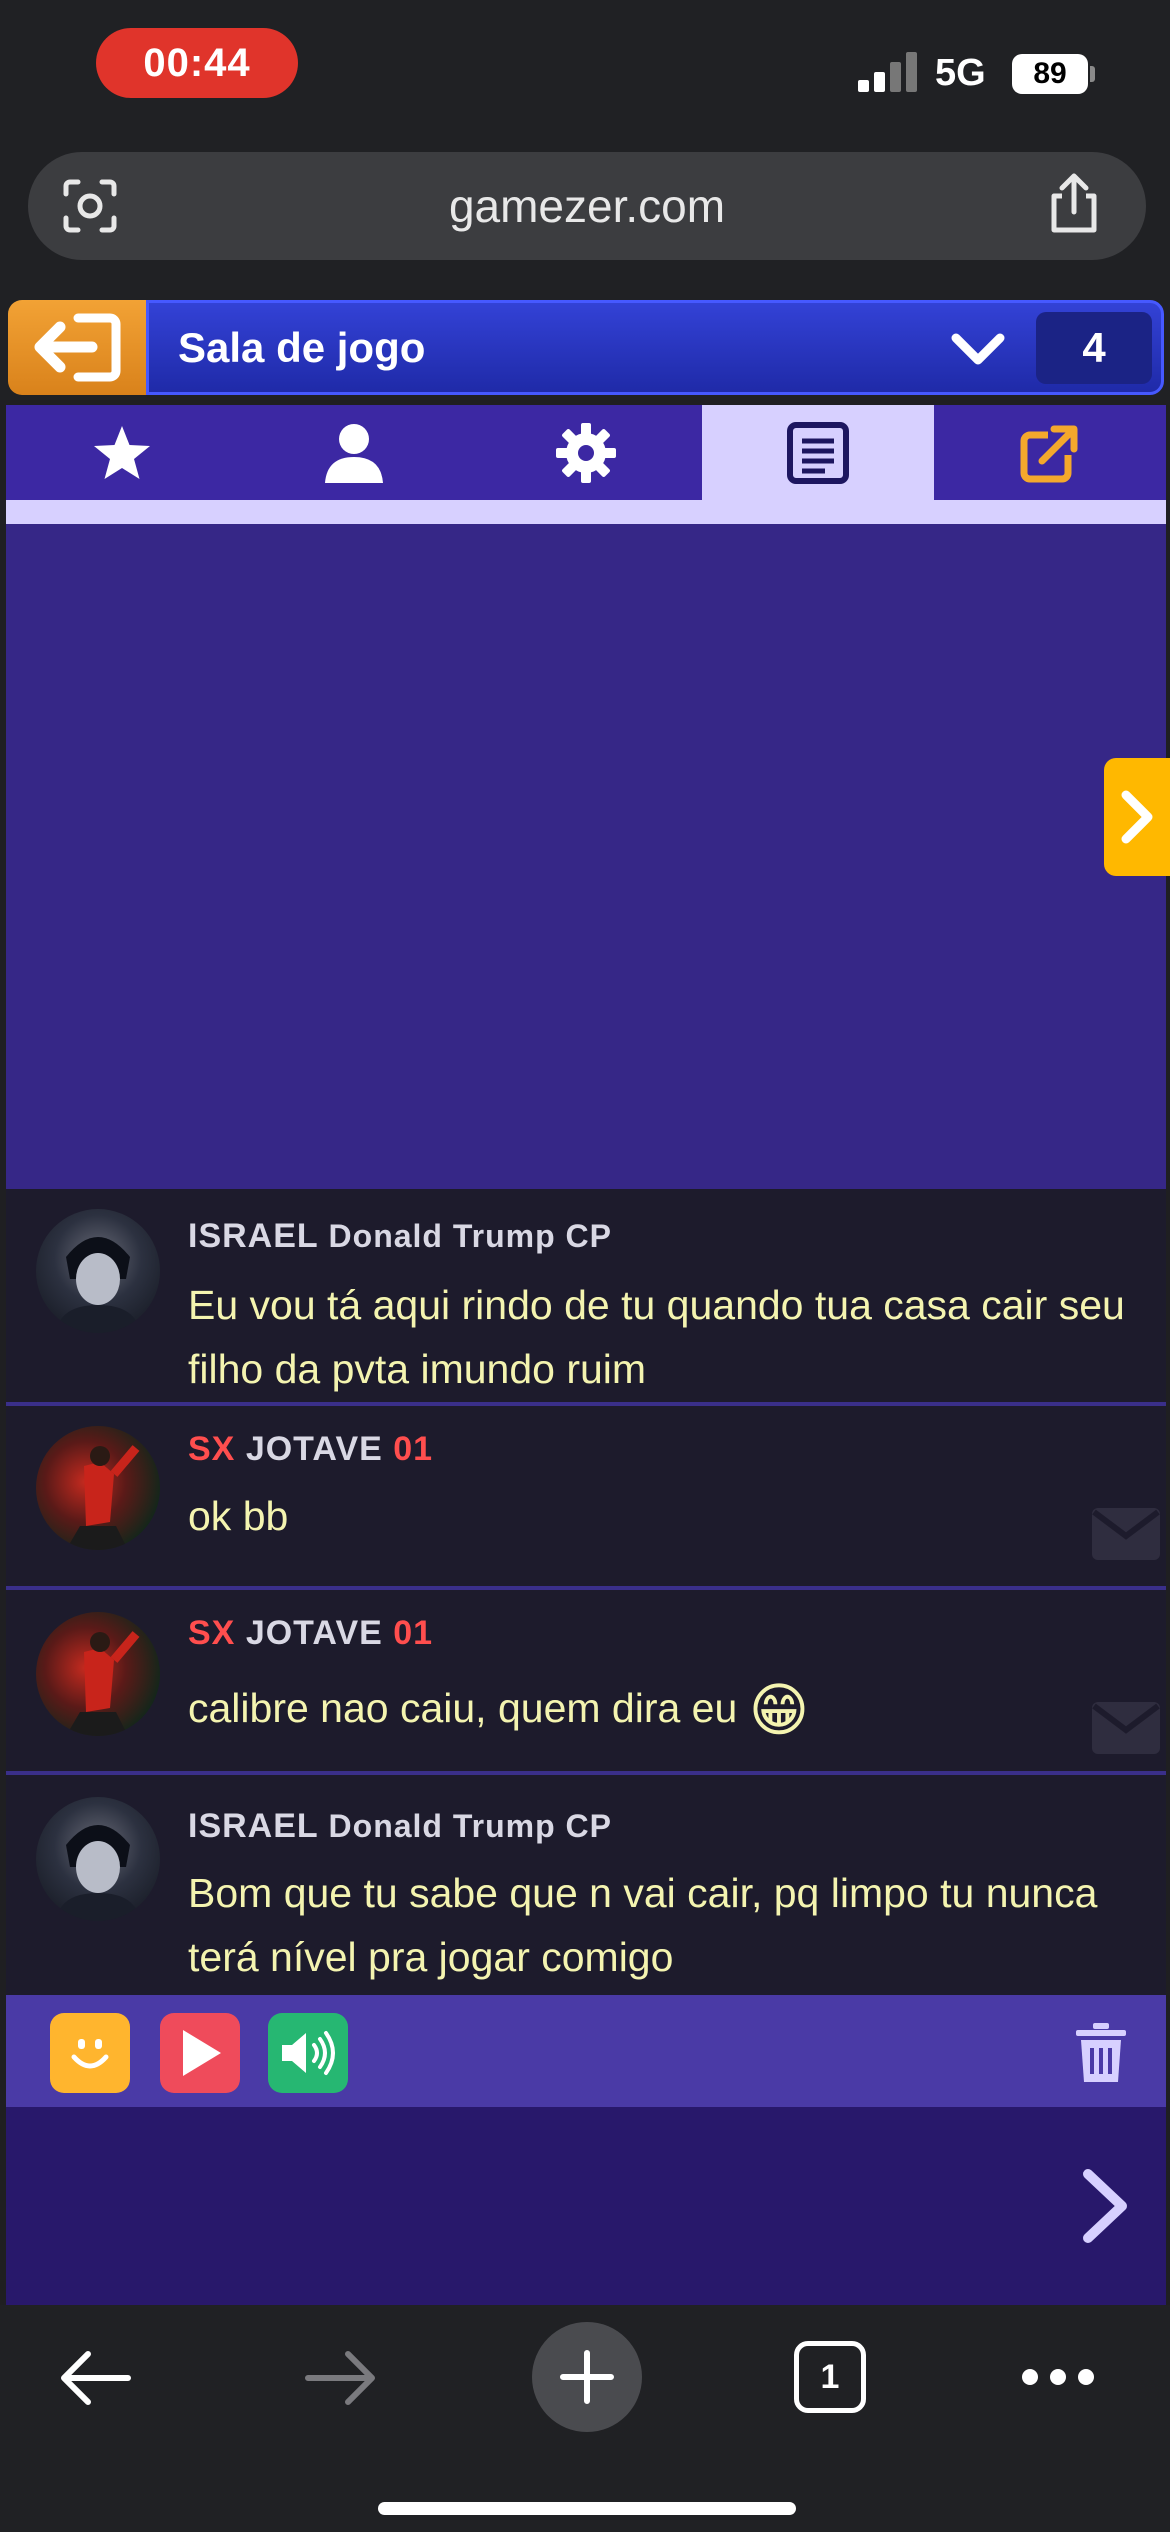  I want to click on user-icon, so click(354, 453).